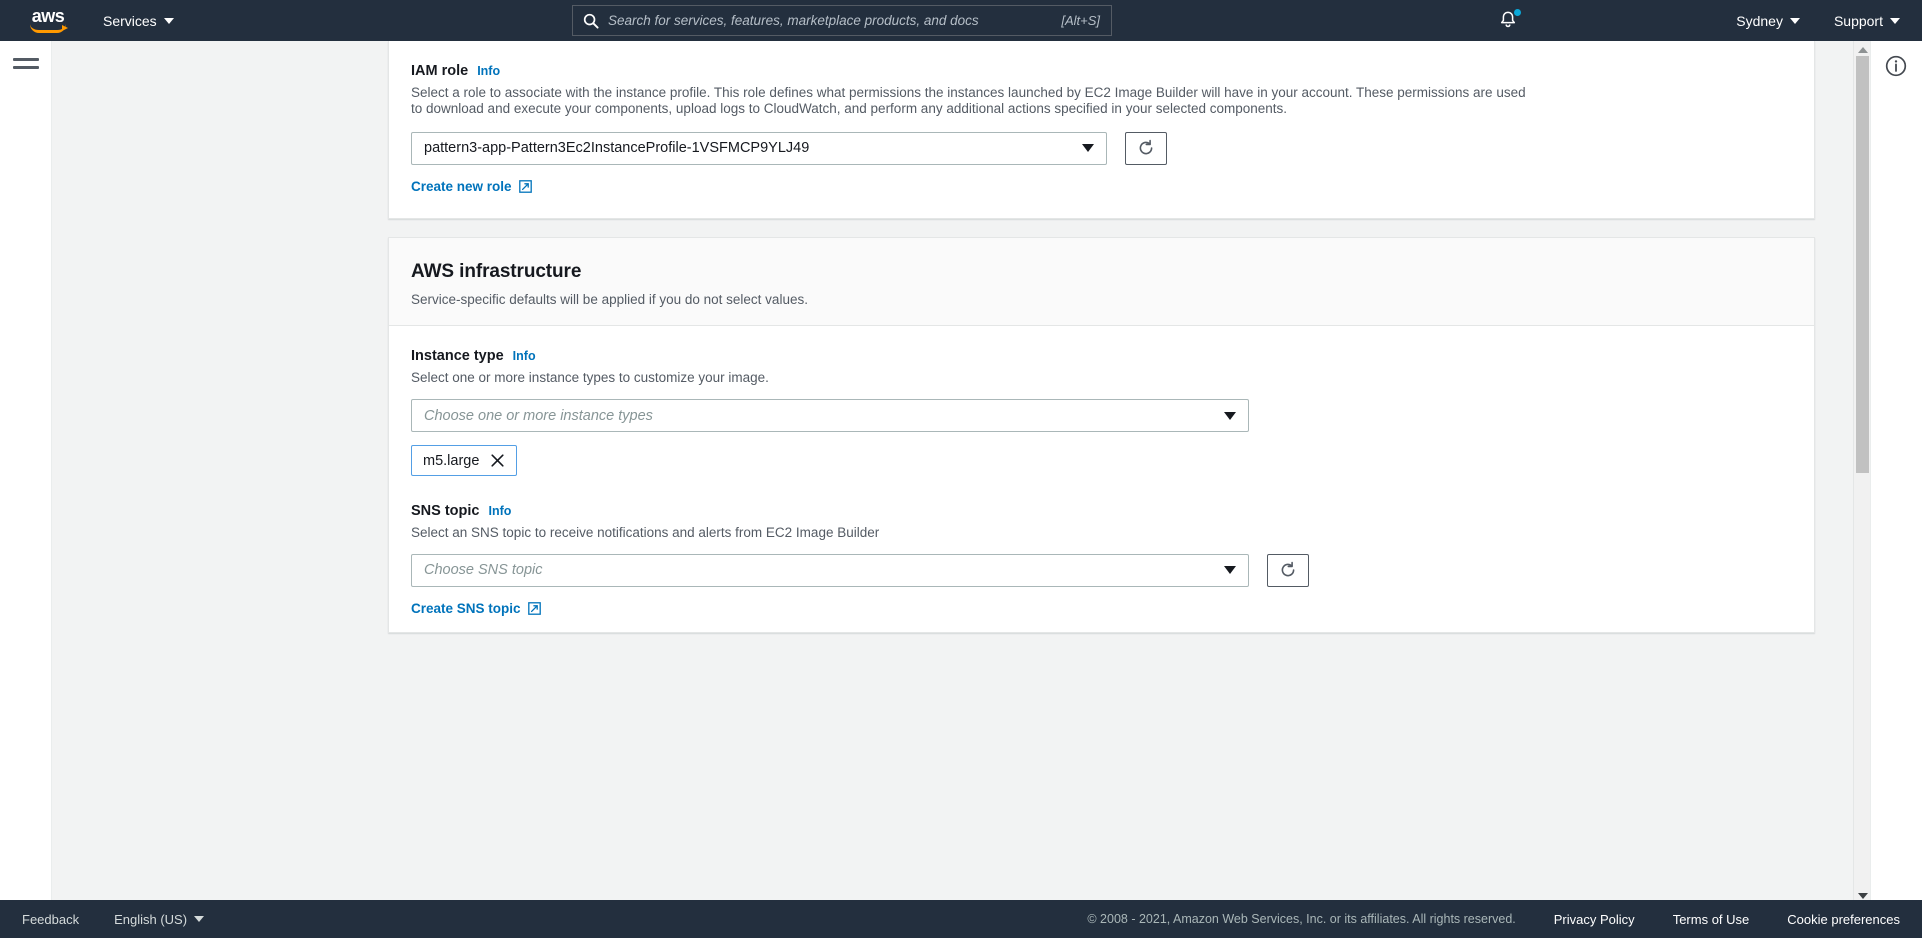  I want to click on iam-role-label-row: IAM role Info, so click(1101, 71).